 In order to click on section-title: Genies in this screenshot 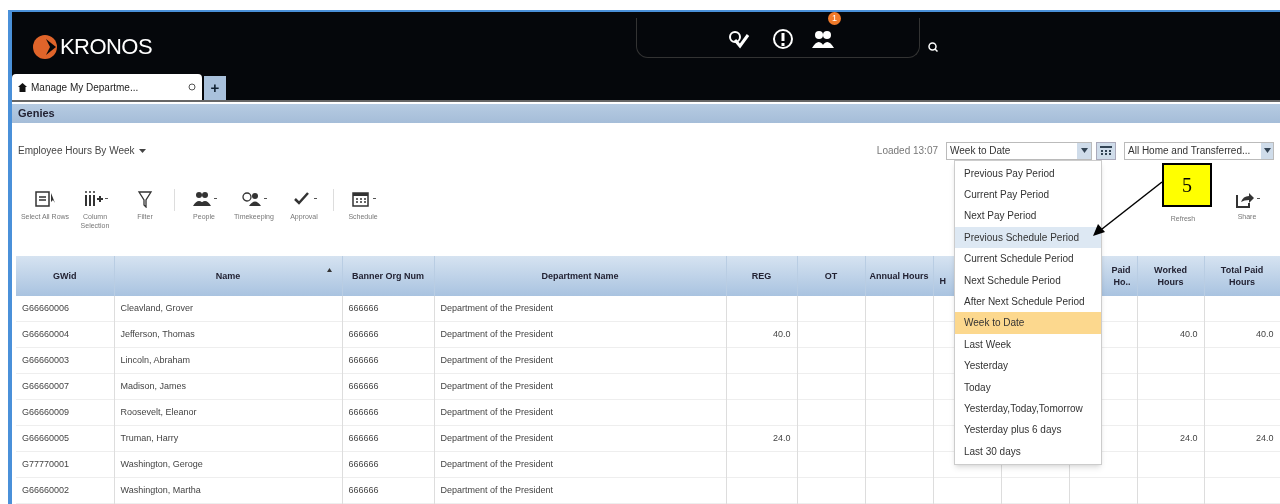, I will do `click(36, 113)`.